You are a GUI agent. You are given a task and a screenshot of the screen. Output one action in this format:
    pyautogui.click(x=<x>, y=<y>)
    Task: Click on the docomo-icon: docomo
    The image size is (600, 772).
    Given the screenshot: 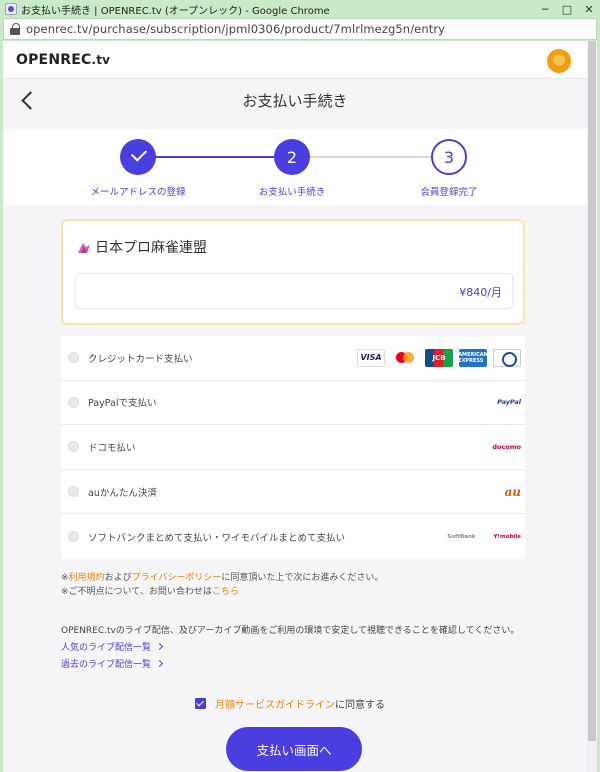 What is the action you would take?
    pyautogui.click(x=506, y=446)
    